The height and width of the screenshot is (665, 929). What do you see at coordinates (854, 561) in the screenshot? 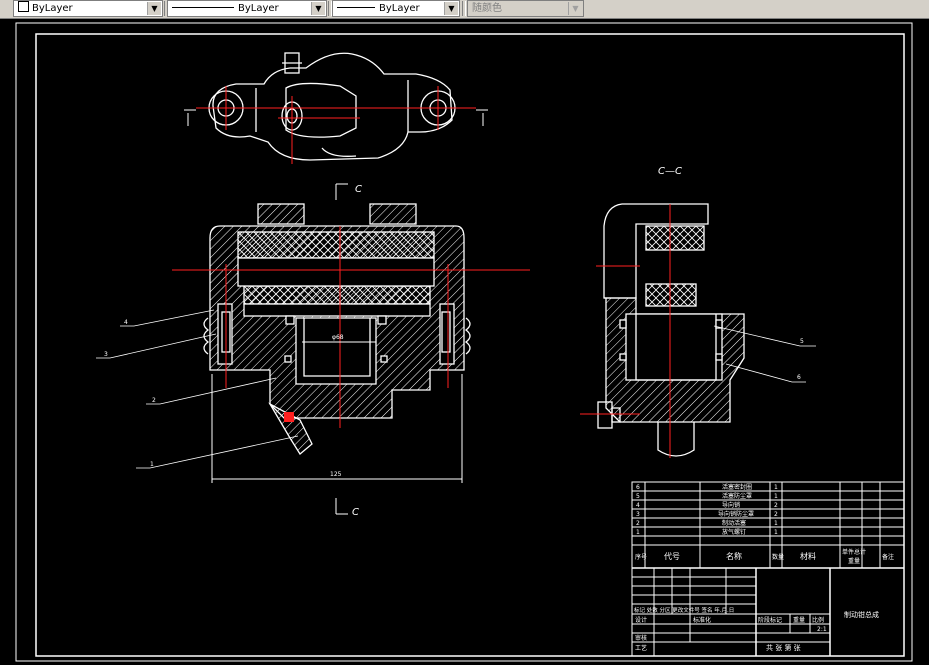
I see `header-weight: 重量` at bounding box center [854, 561].